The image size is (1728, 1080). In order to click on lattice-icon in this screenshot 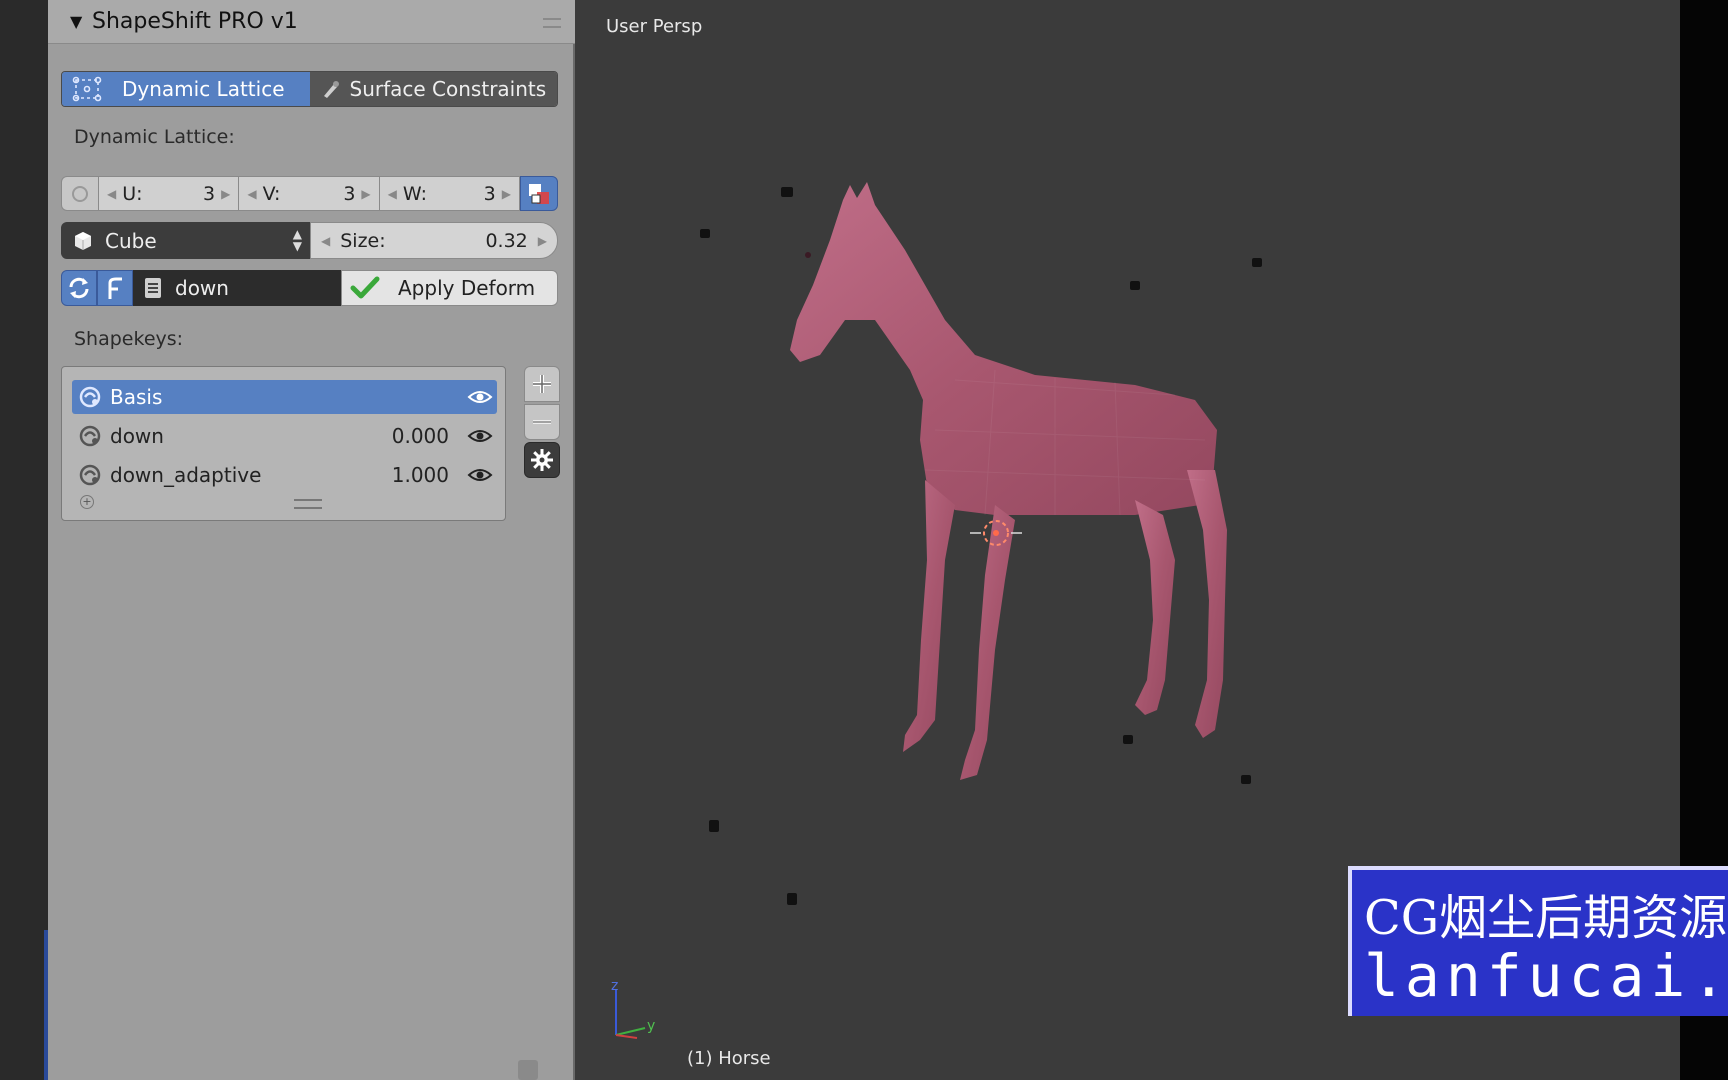, I will do `click(87, 89)`.